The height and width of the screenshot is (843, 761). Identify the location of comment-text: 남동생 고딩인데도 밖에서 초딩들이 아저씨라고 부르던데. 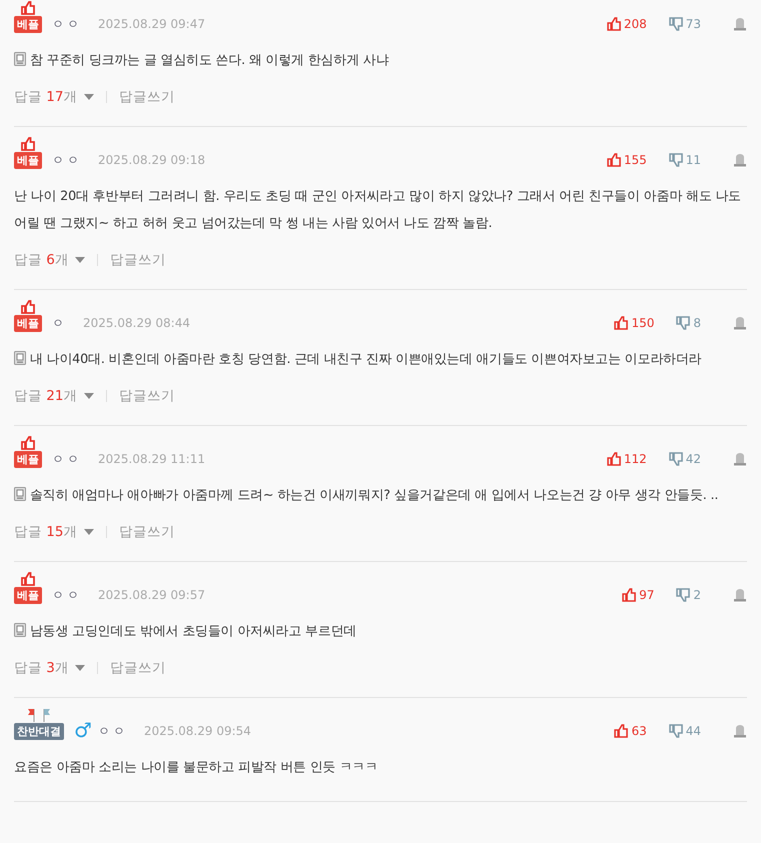
(380, 631).